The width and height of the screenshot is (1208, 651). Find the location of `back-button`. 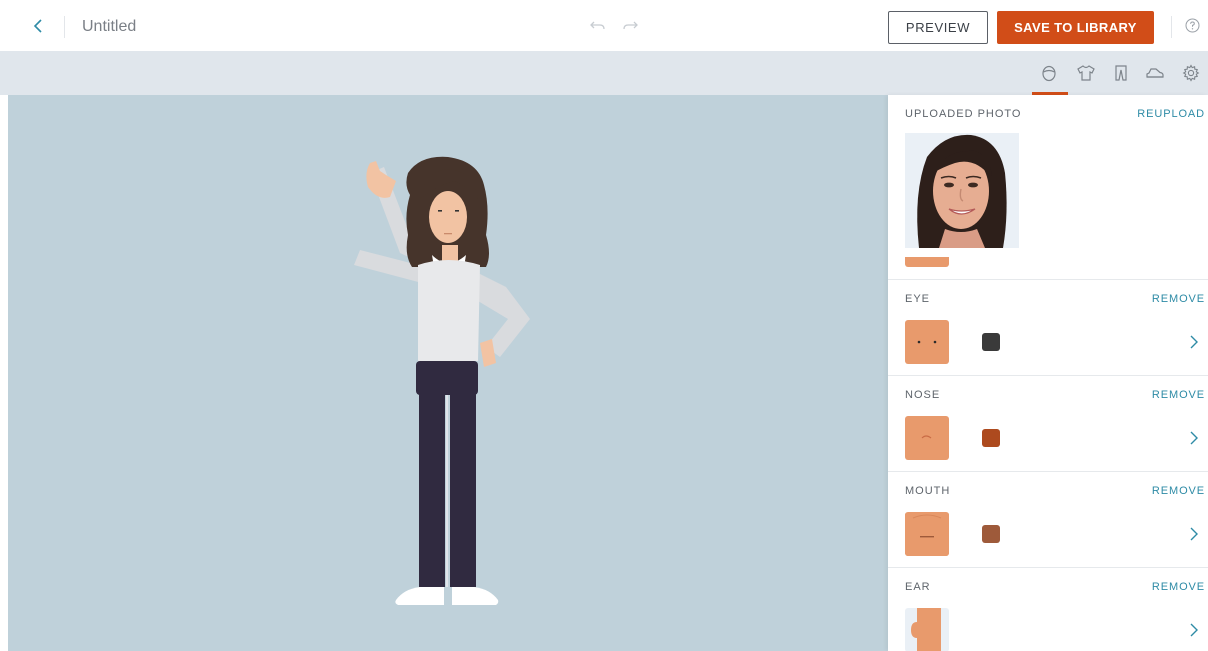

back-button is located at coordinates (38, 26).